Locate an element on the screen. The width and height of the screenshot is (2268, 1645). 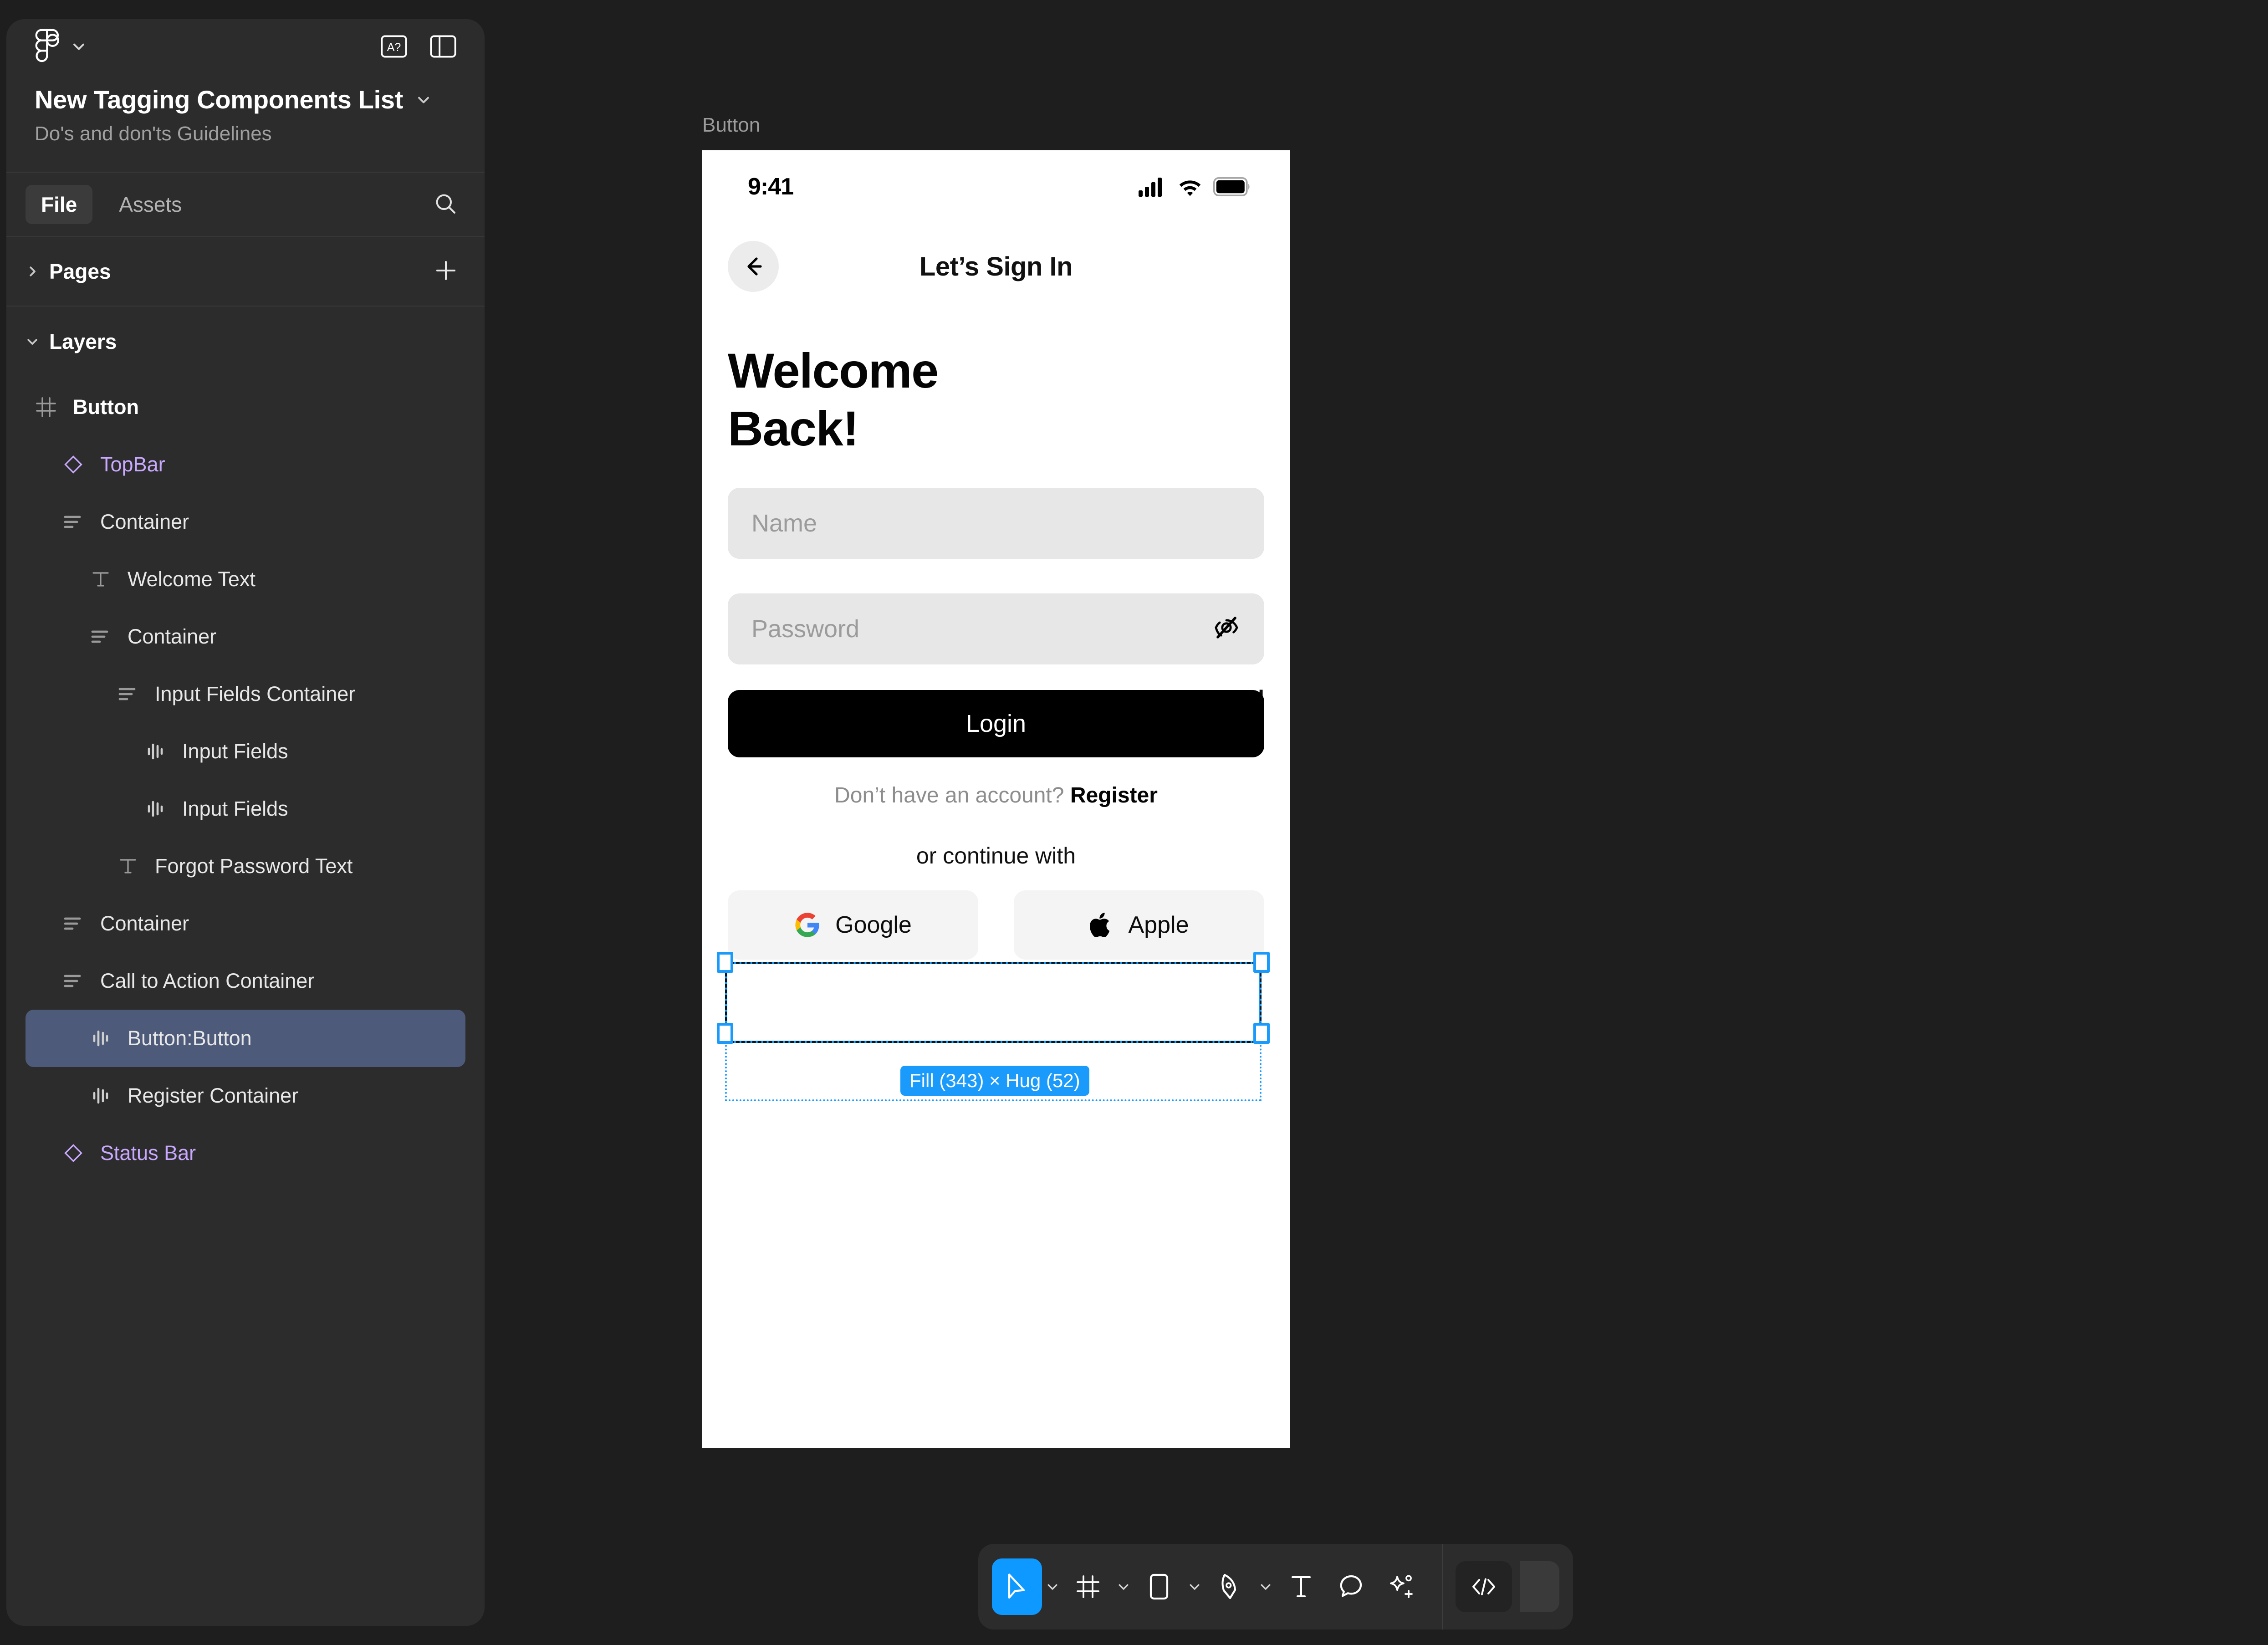
resize-handle-top-left is located at coordinates (725, 962).